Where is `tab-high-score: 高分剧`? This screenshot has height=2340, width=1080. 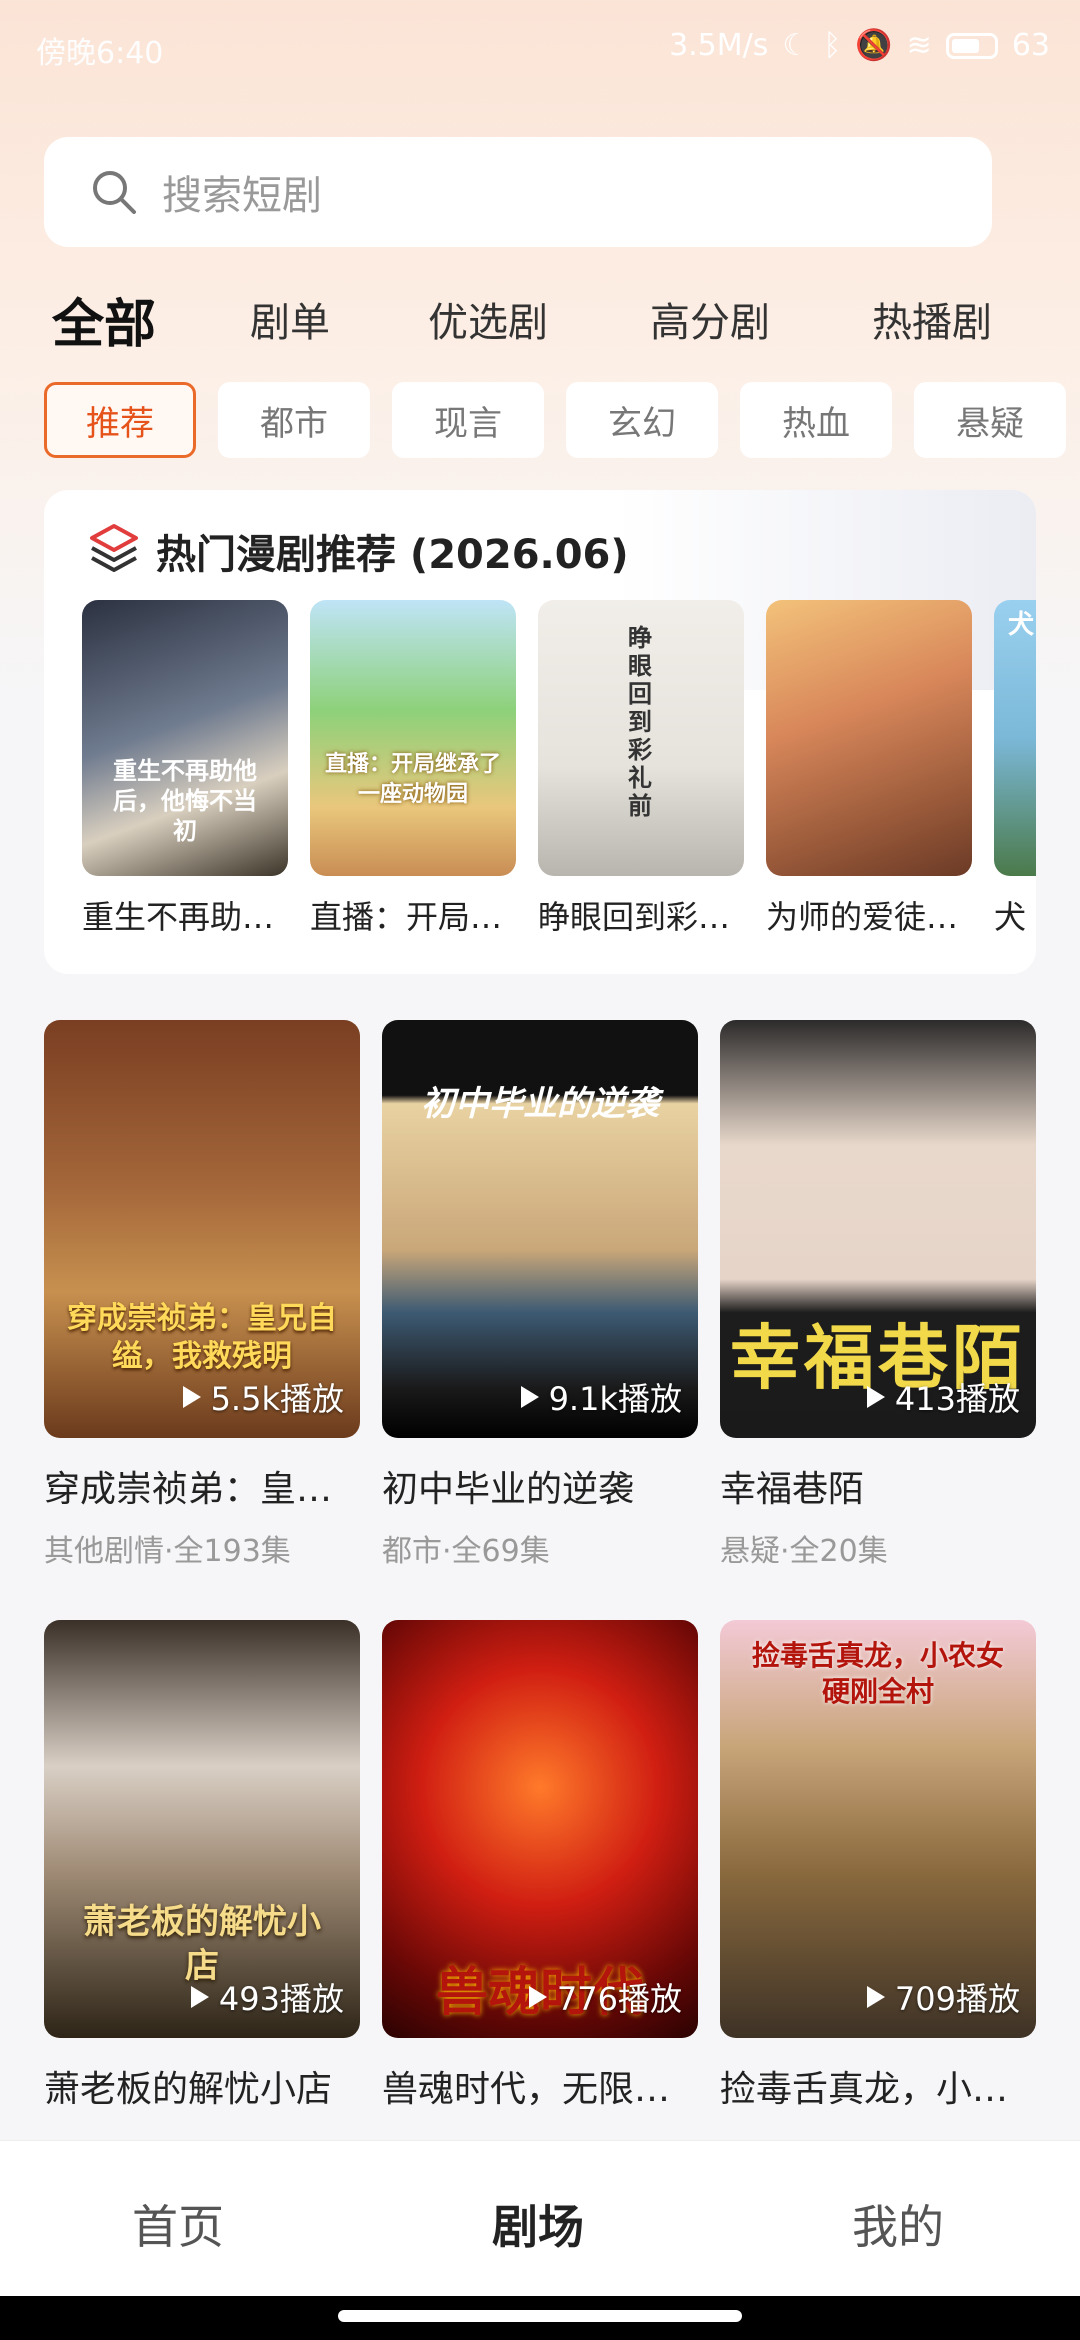
tab-high-score: 高分剧 is located at coordinates (710, 319).